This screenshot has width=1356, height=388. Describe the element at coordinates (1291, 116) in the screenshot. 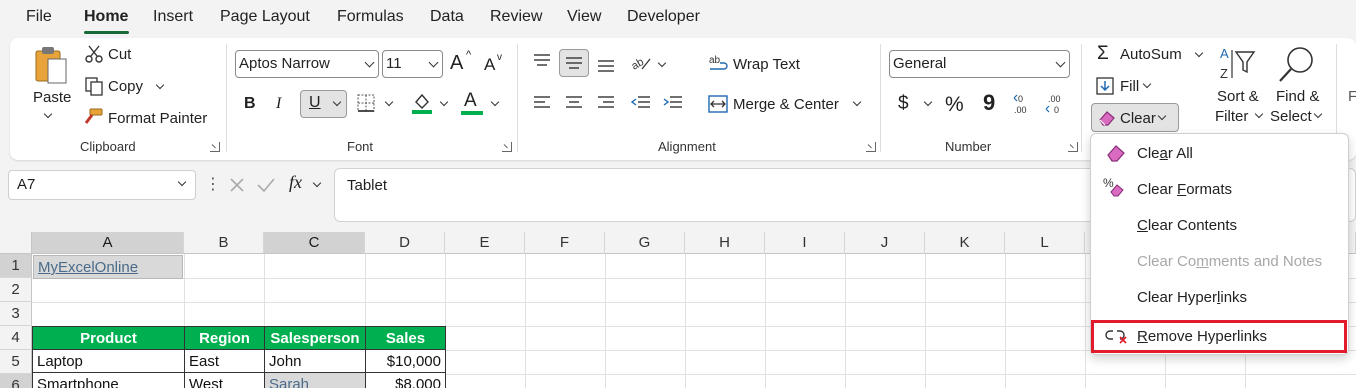

I see `find-select-label-2: Select` at that location.